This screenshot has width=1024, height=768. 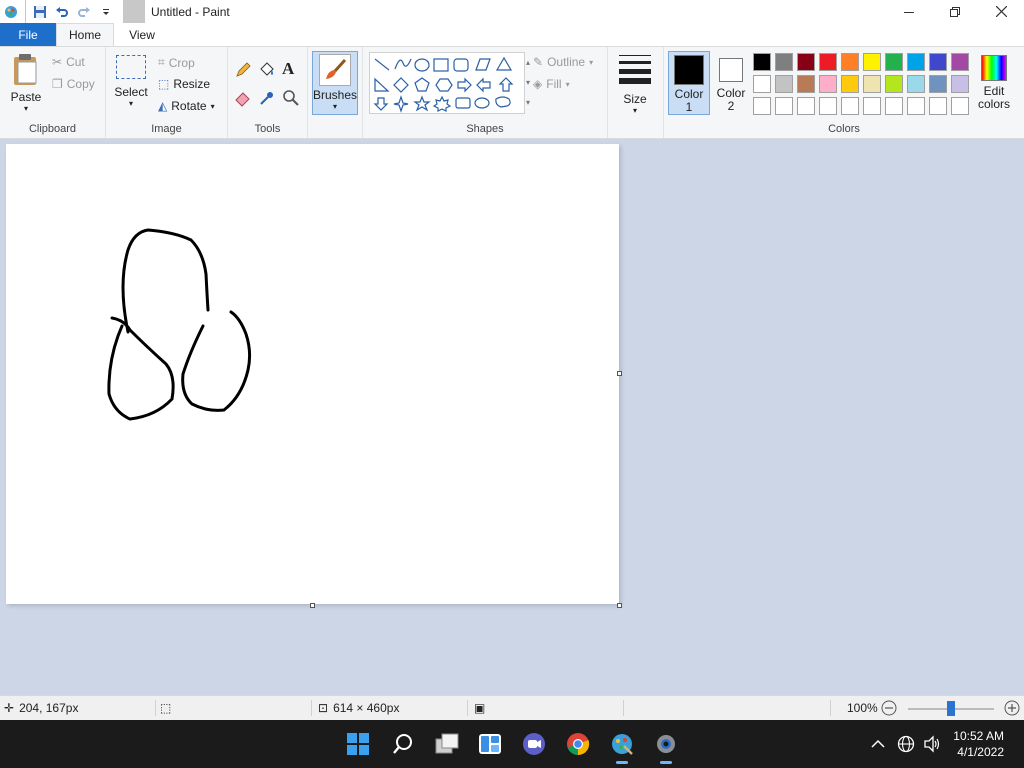 I want to click on chrome-button, so click(x=578, y=744).